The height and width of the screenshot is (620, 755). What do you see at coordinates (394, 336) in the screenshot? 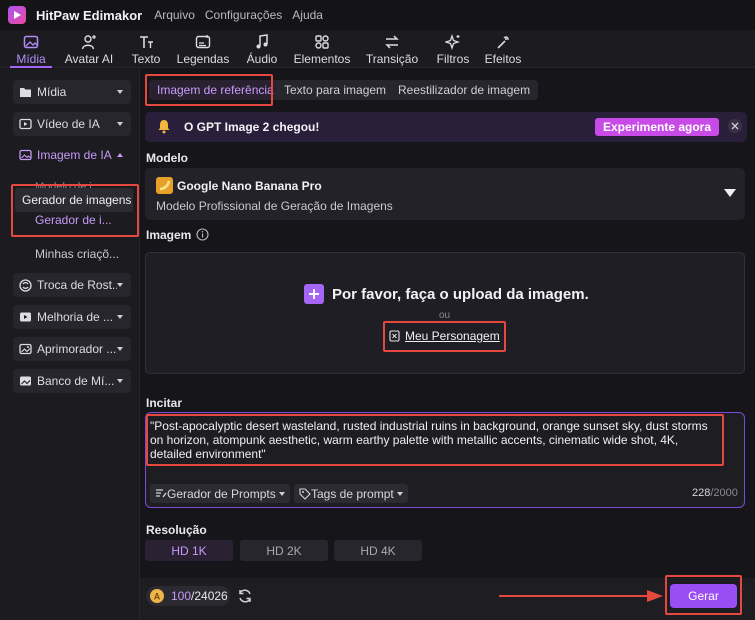
I see `character-icon` at bounding box center [394, 336].